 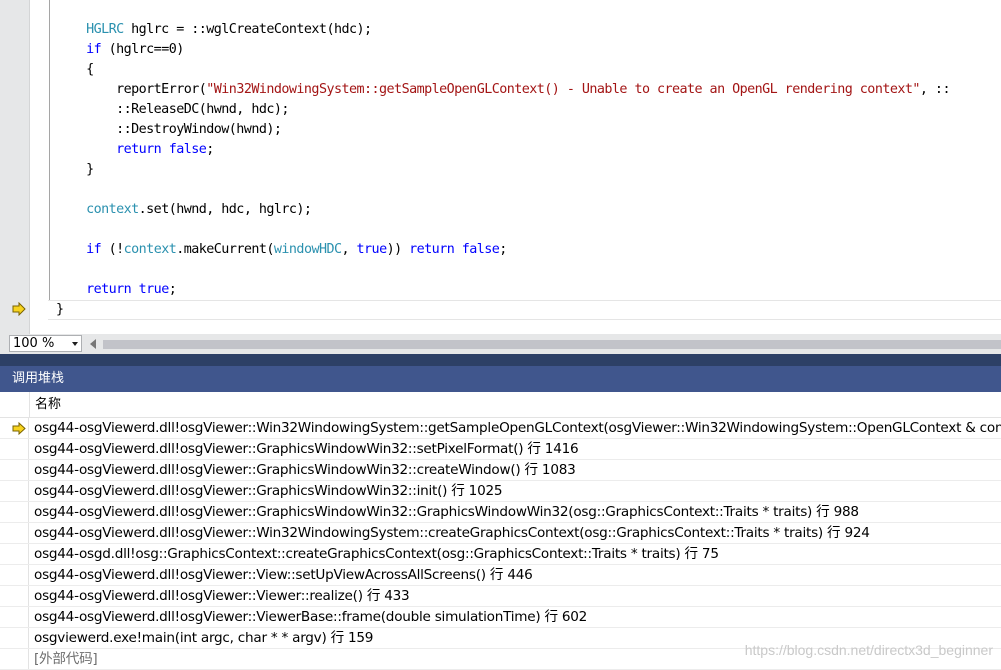 What do you see at coordinates (500, 360) in the screenshot?
I see `panel-splitter` at bounding box center [500, 360].